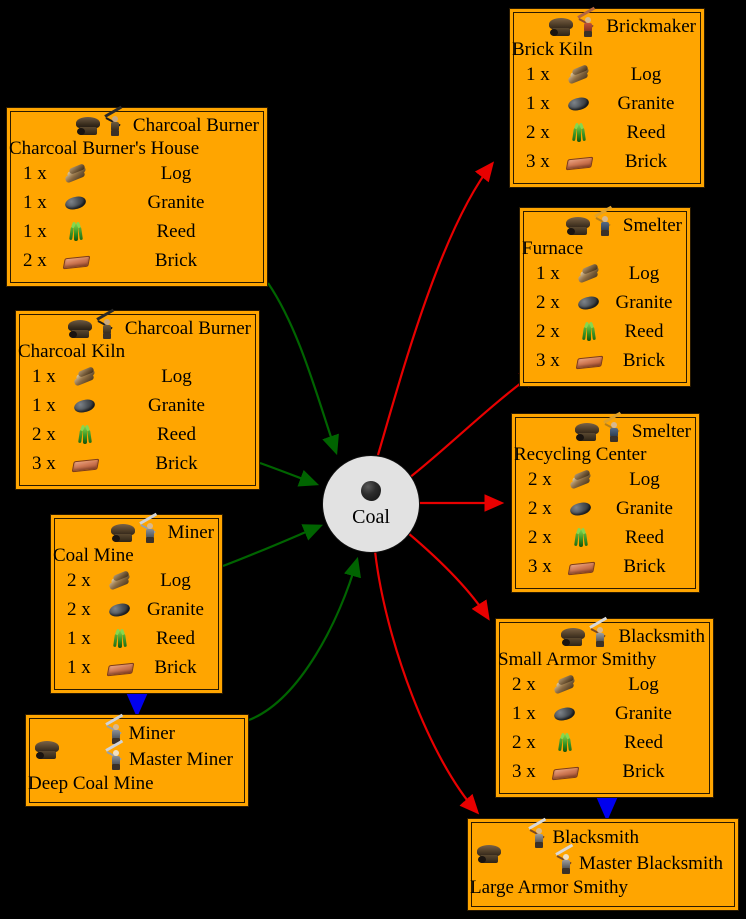 The height and width of the screenshot is (919, 746). I want to click on cost-row: 1 x Brick, so click(136, 667).